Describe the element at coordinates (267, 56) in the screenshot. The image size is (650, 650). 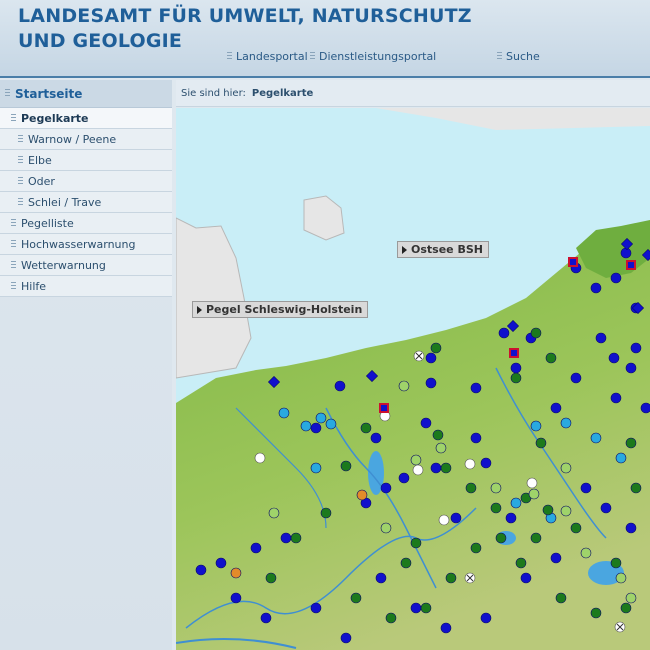
I see `link-landesportal: Landesportal` at that location.